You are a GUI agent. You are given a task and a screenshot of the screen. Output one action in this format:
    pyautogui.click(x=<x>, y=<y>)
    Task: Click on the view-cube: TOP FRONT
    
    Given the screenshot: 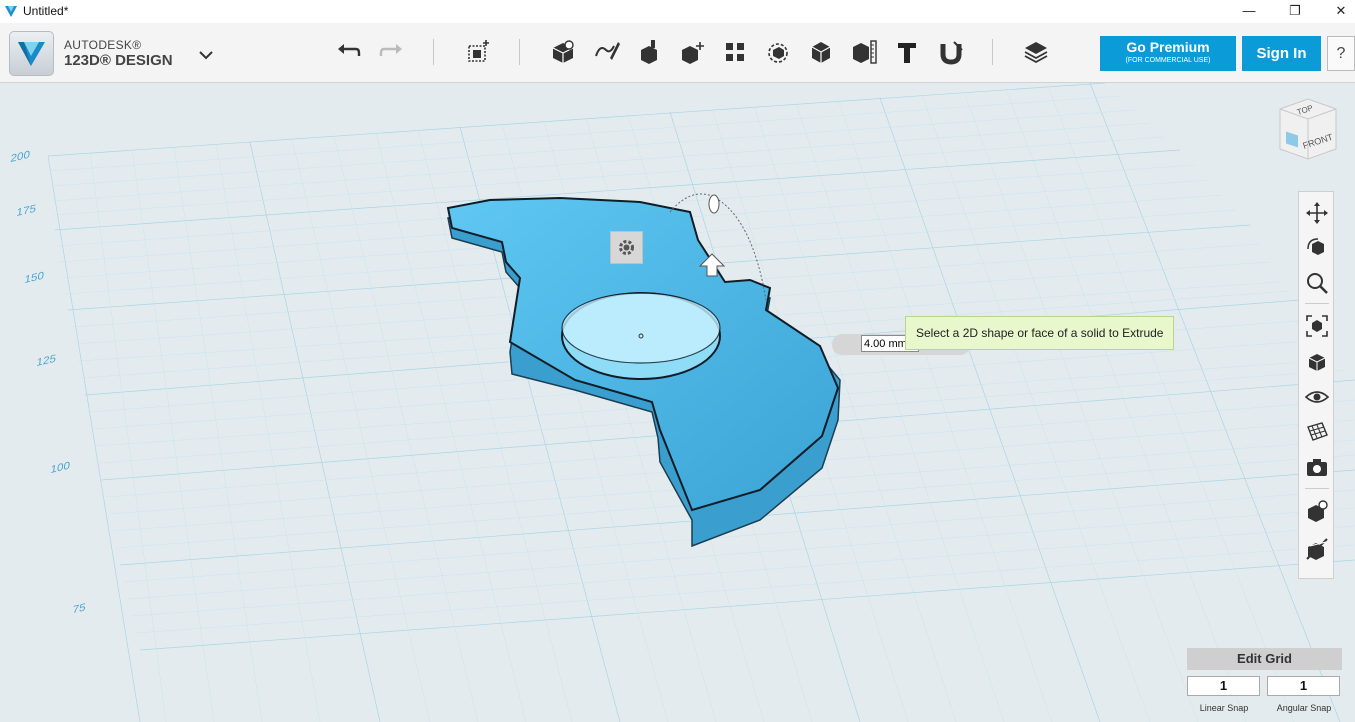 What is the action you would take?
    pyautogui.click(x=1307, y=132)
    